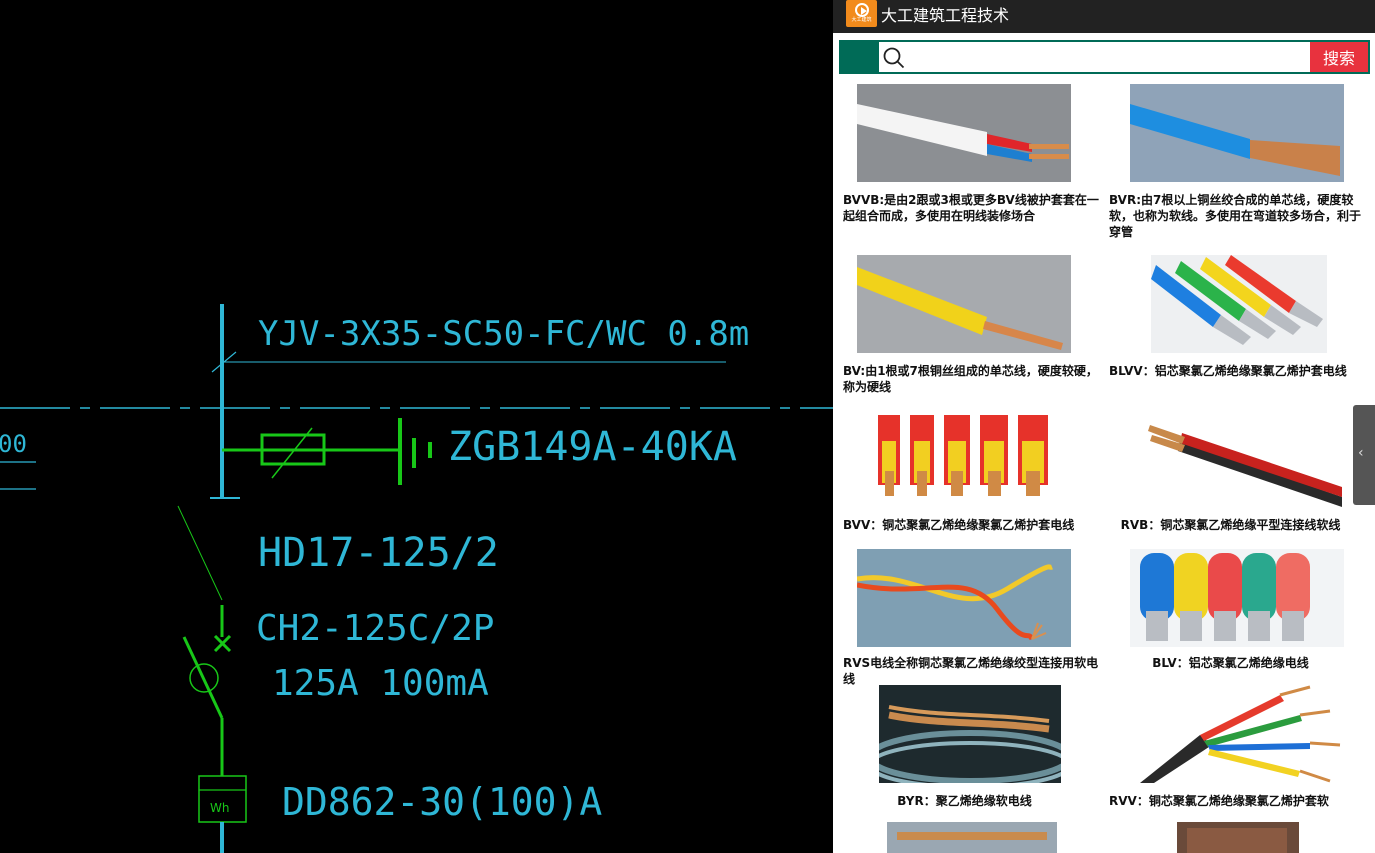  Describe the element at coordinates (1230, 663) in the screenshot. I see `product-caption: BLV：铝芯聚氯乙烯绝缘电线` at that location.